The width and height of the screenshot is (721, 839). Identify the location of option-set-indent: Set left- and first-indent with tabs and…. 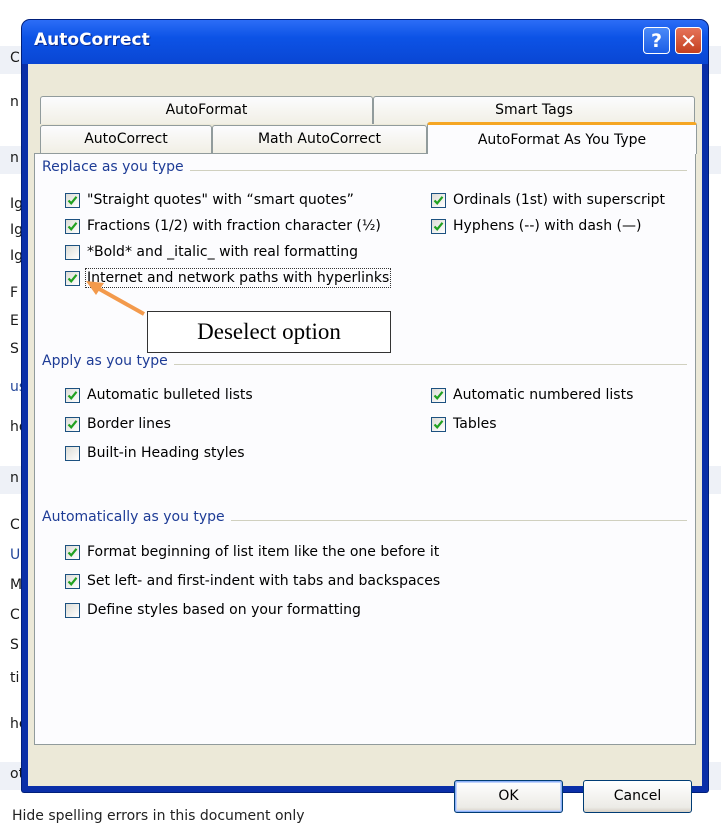
(252, 581).